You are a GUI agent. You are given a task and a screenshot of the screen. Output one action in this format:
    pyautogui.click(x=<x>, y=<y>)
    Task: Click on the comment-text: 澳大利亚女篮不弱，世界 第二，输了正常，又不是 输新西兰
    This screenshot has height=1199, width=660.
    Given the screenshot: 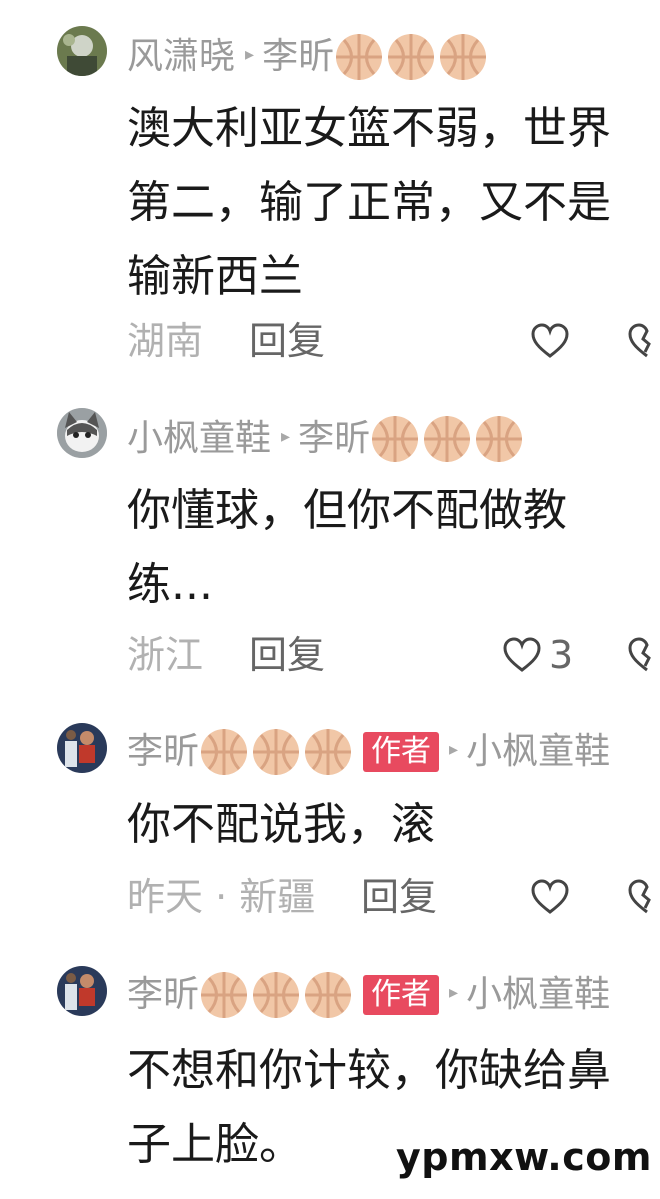 What is the action you would take?
    pyautogui.click(x=369, y=202)
    